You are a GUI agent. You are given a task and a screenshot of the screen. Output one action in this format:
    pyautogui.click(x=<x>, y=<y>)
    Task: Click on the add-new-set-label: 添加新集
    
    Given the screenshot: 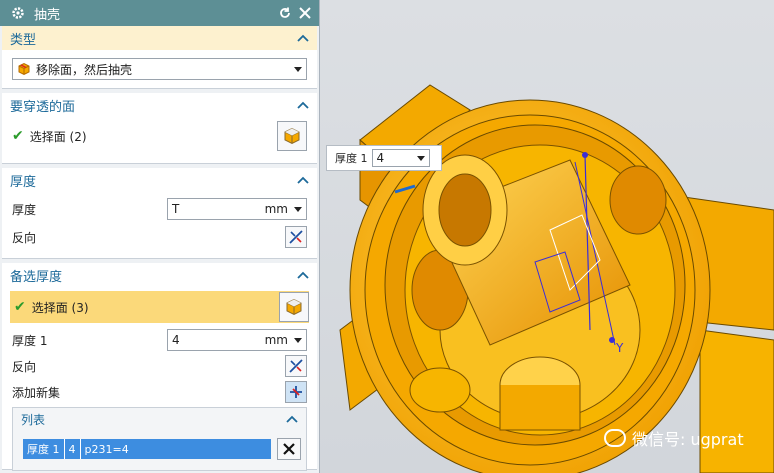 What is the action you would take?
    pyautogui.click(x=36, y=392)
    